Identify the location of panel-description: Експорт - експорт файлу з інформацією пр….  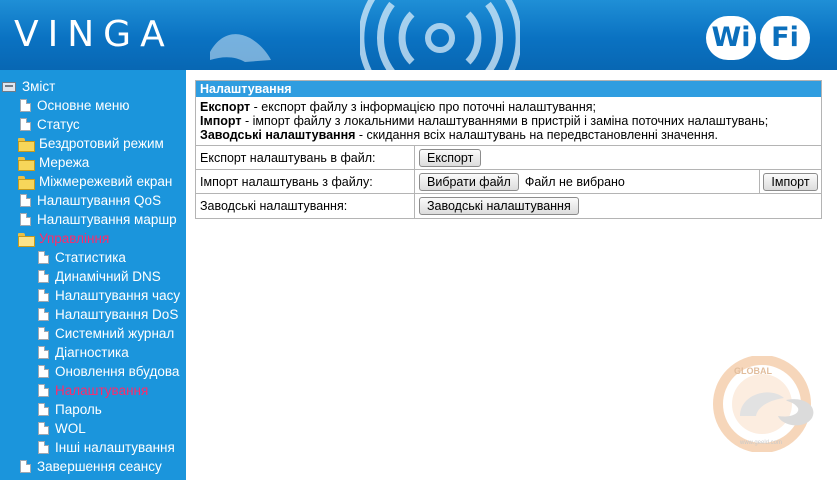
(508, 121).